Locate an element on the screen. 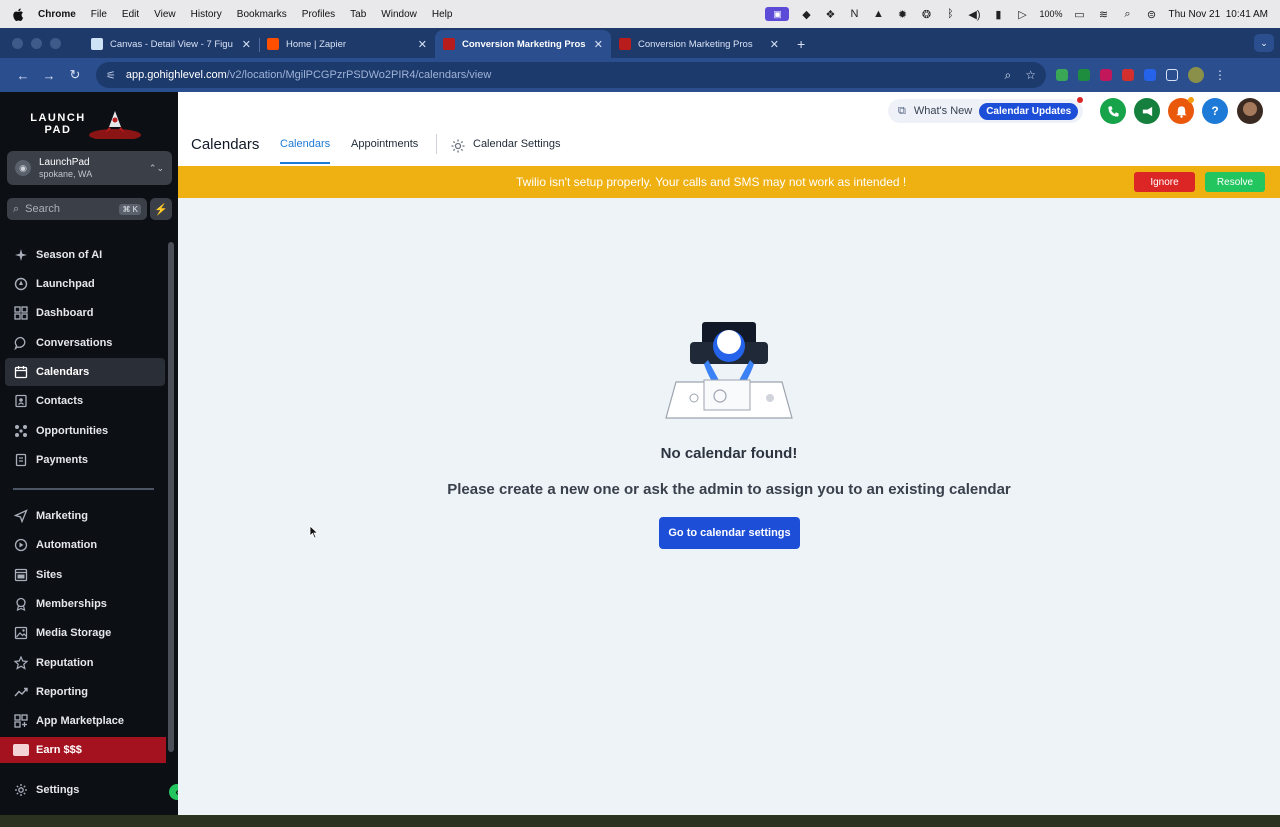 Image resolution: width=1280 pixels, height=827 pixels. lock-icon: ▮ is located at coordinates (998, 14).